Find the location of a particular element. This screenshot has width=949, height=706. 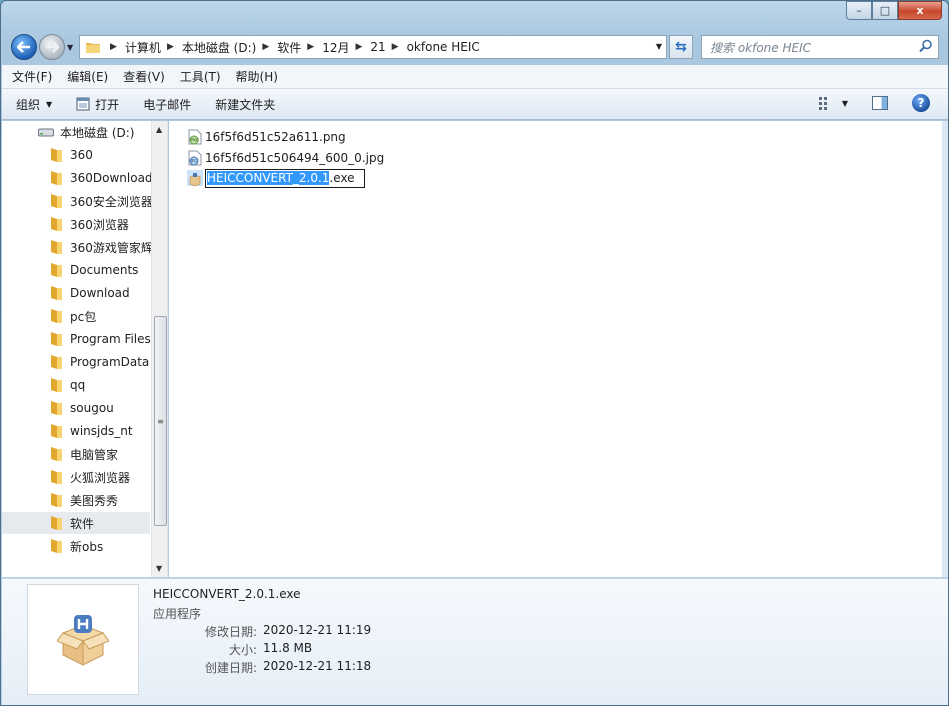

tree-item-programdata: ProgramData is located at coordinates (76, 362).